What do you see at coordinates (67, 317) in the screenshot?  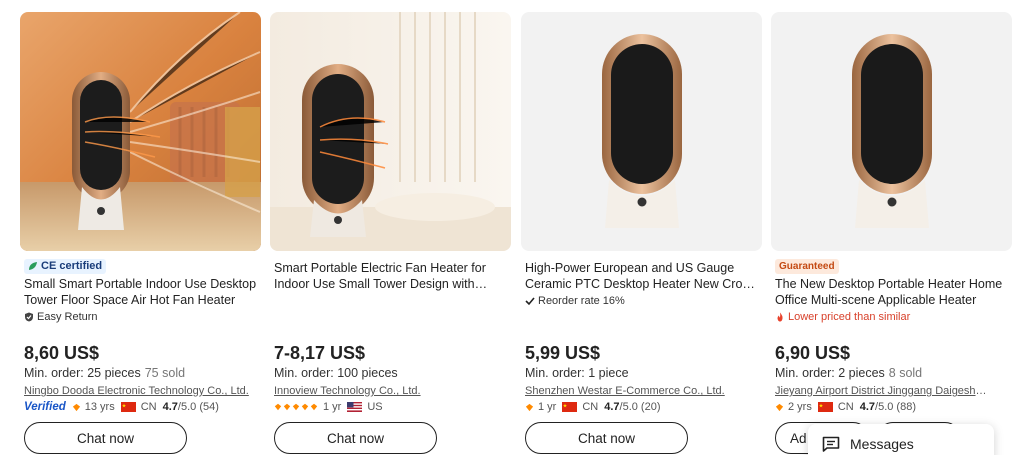 I see `tag-label: Easy Return` at bounding box center [67, 317].